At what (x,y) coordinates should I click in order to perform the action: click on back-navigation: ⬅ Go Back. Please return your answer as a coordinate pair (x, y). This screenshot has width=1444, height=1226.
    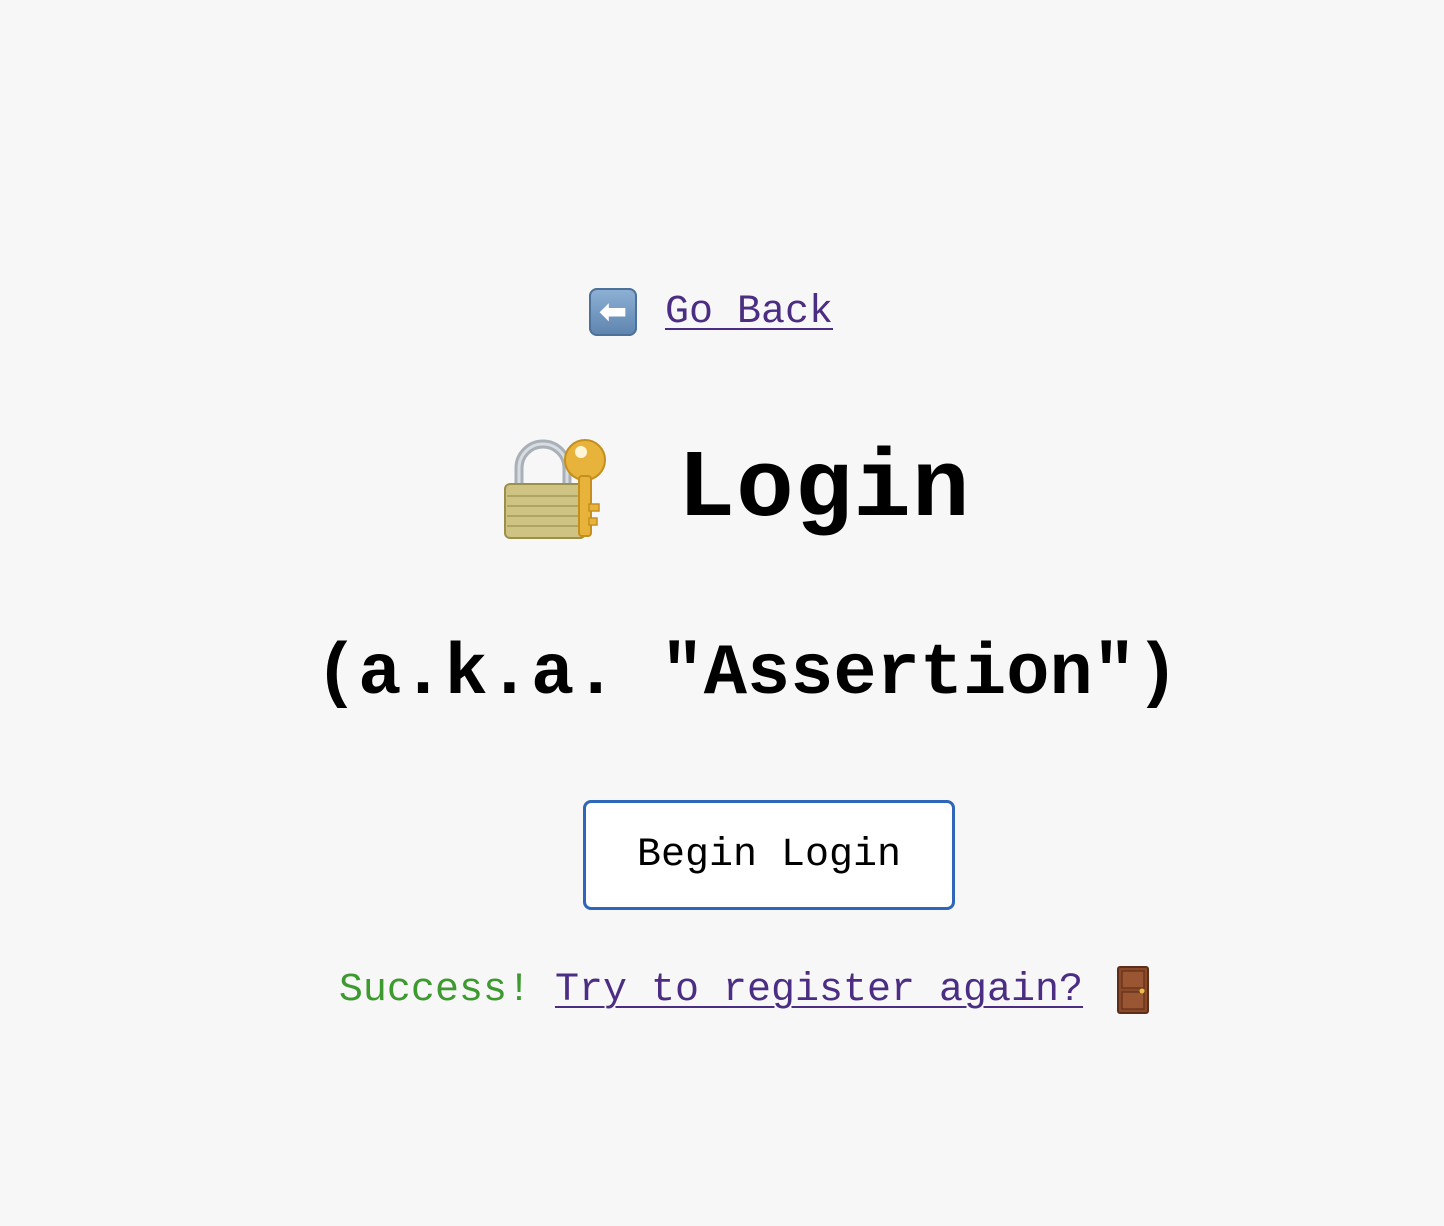
    Looking at the image, I should click on (722, 312).